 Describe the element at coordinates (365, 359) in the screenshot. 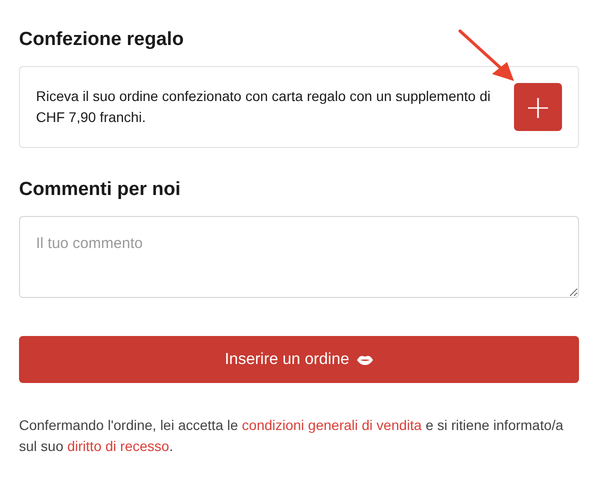

I see `lips-icon` at that location.